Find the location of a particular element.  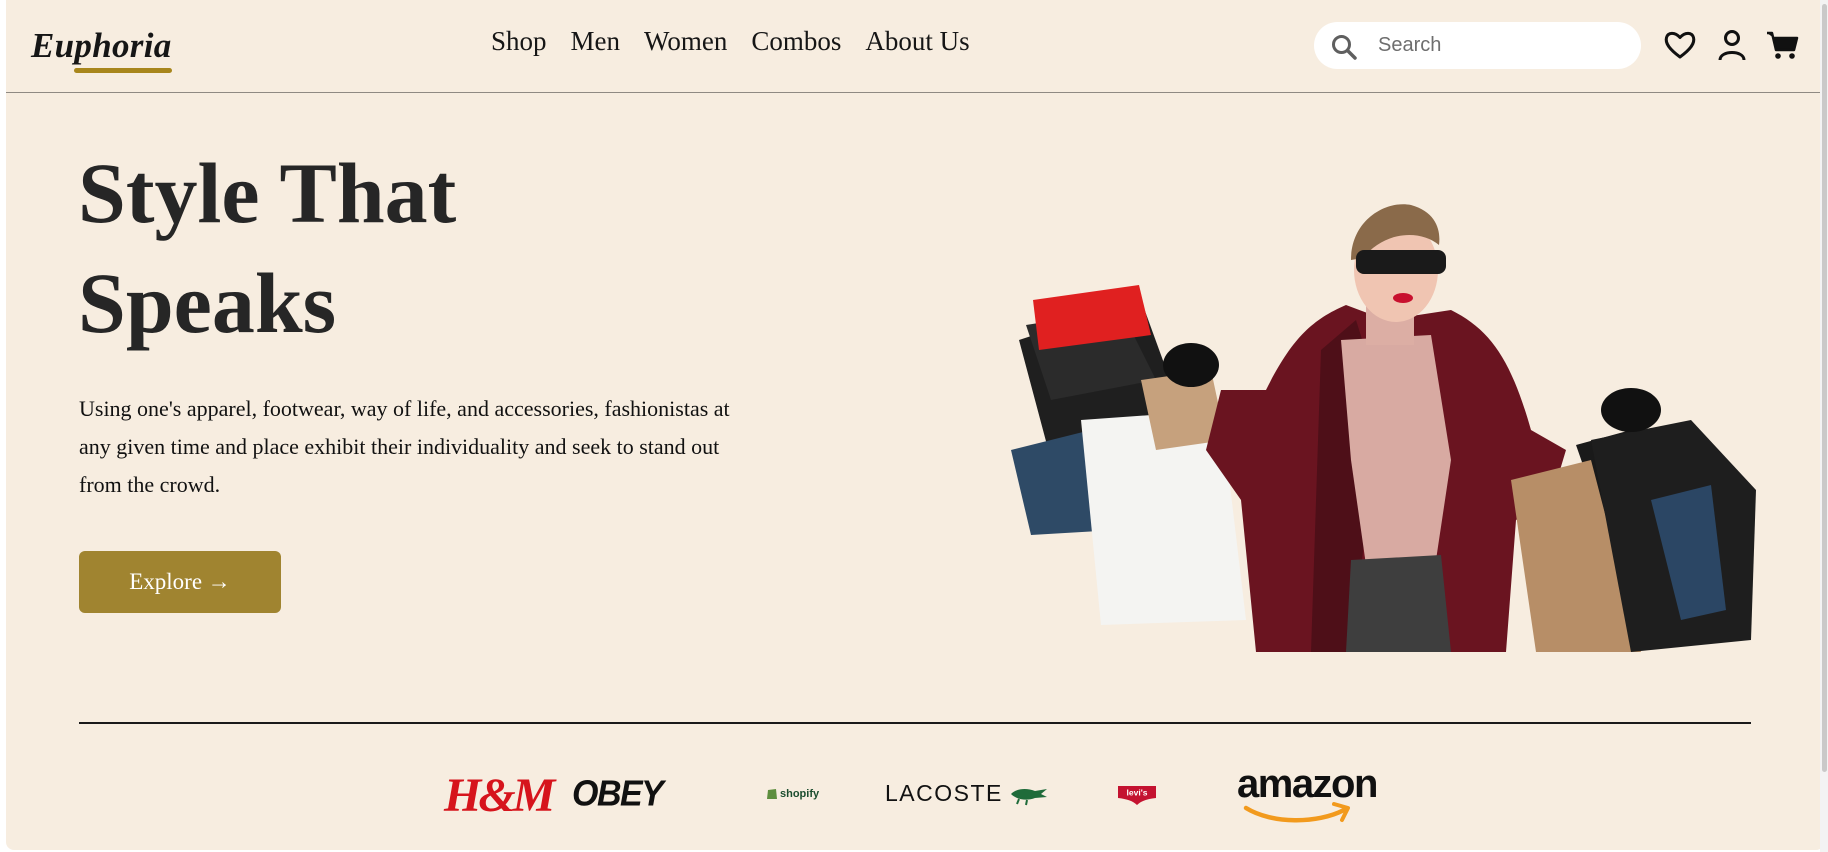

nav-about-us: About Us is located at coordinates (917, 41).